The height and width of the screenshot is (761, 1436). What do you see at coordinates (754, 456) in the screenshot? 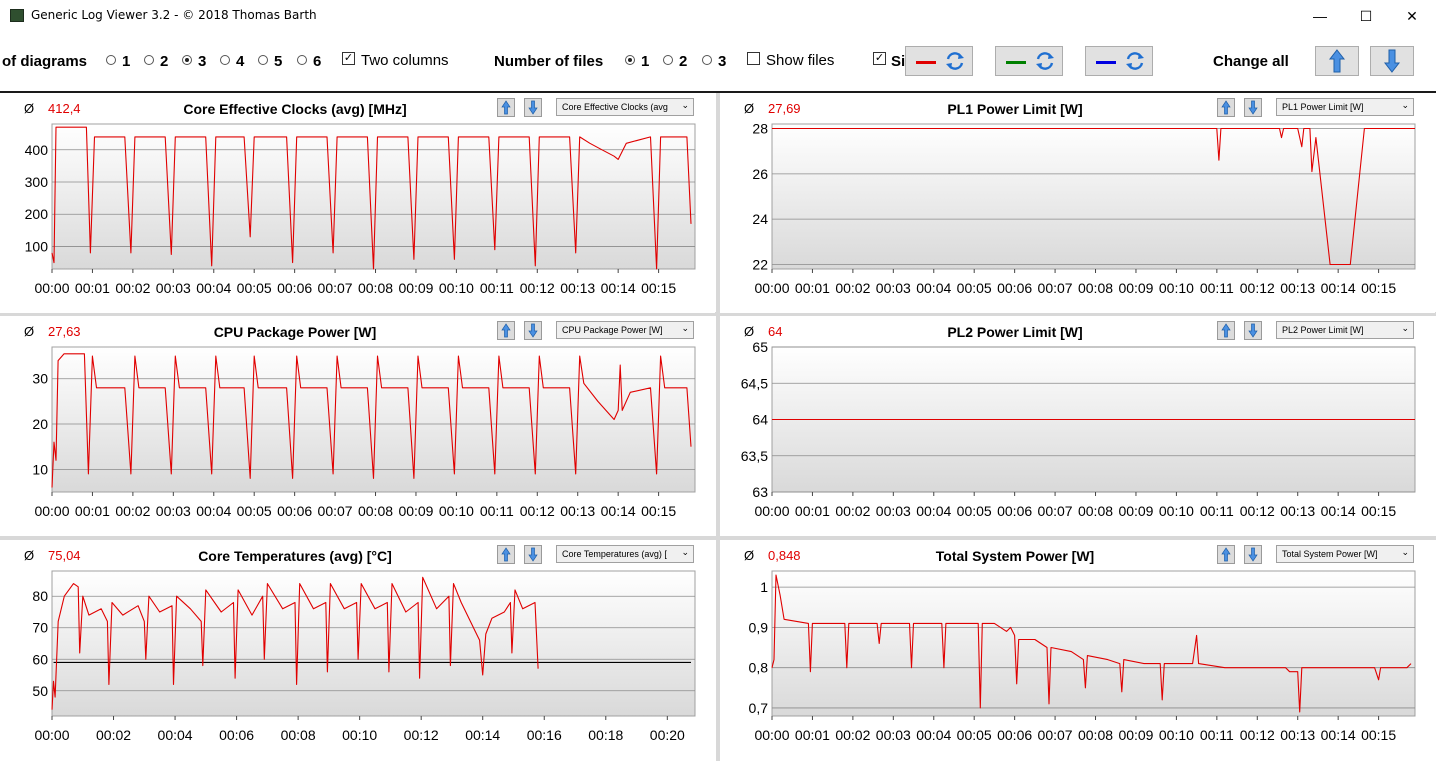
I see `y-tick-label: 63,5` at bounding box center [754, 456].